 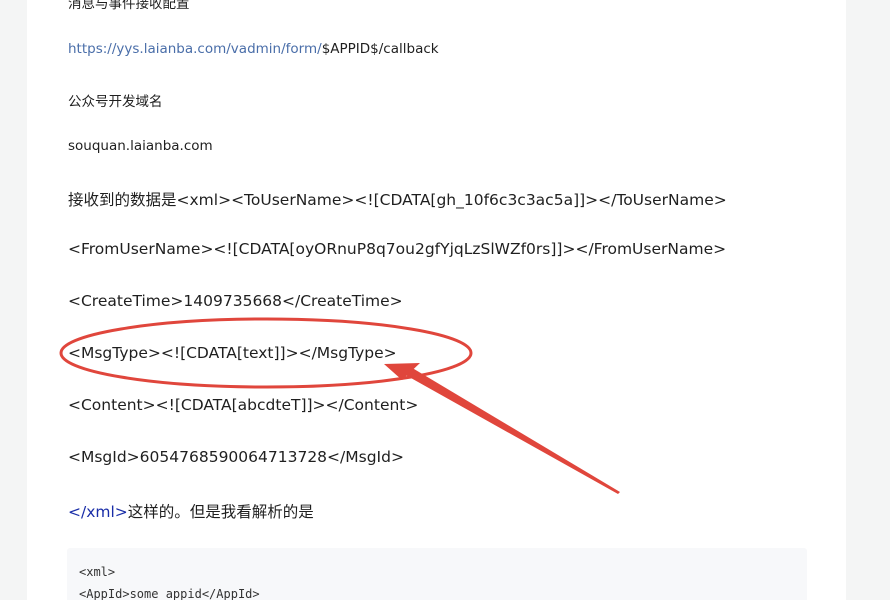 What do you see at coordinates (97, 572) in the screenshot?
I see `code-line-1: <xml>` at bounding box center [97, 572].